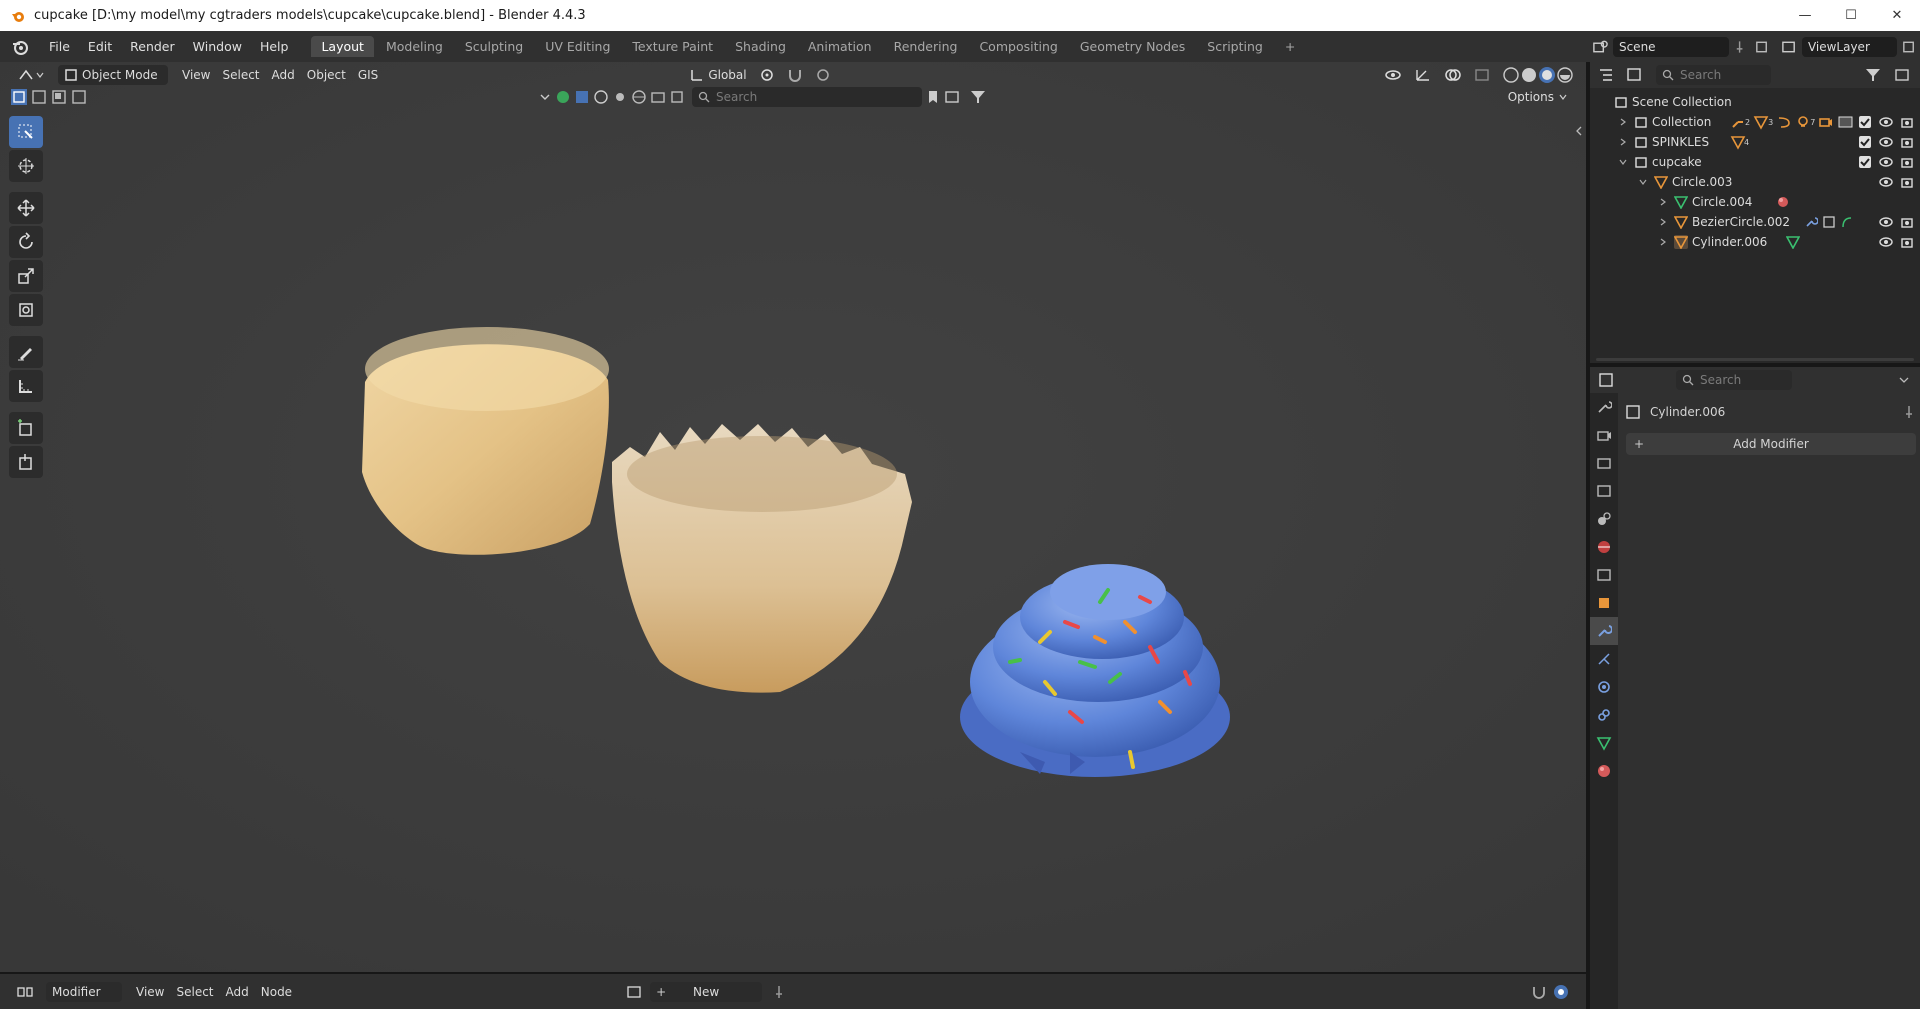 The height and width of the screenshot is (1009, 1920). I want to click on cupcake-cake-object, so click(485, 441).